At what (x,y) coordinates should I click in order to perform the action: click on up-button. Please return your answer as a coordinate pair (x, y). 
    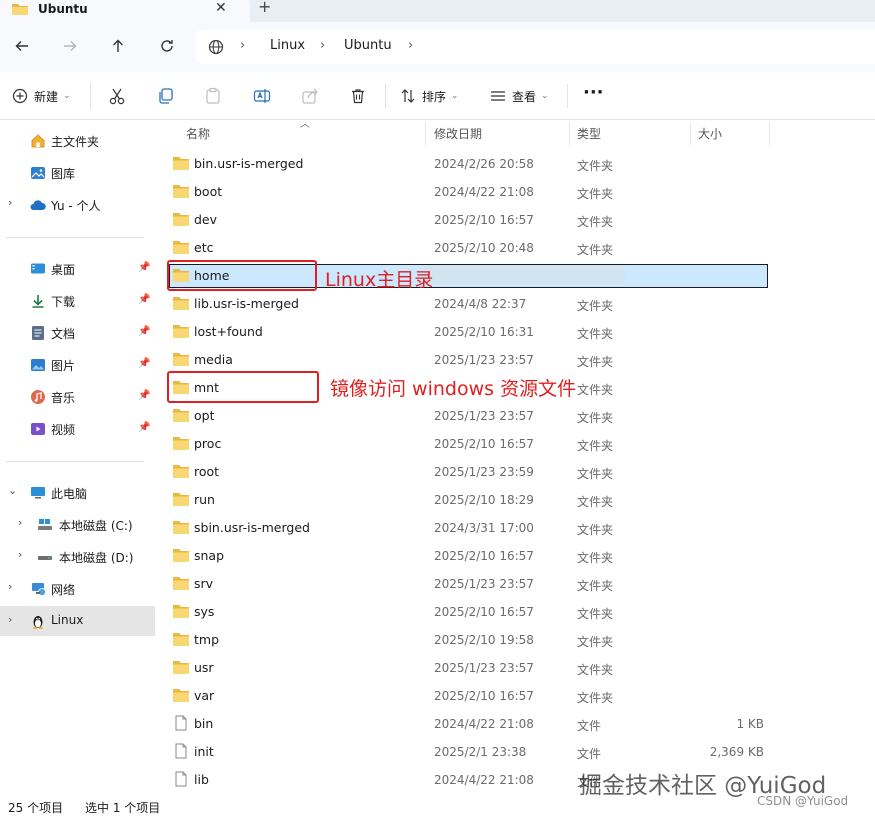
    Looking at the image, I should click on (118, 46).